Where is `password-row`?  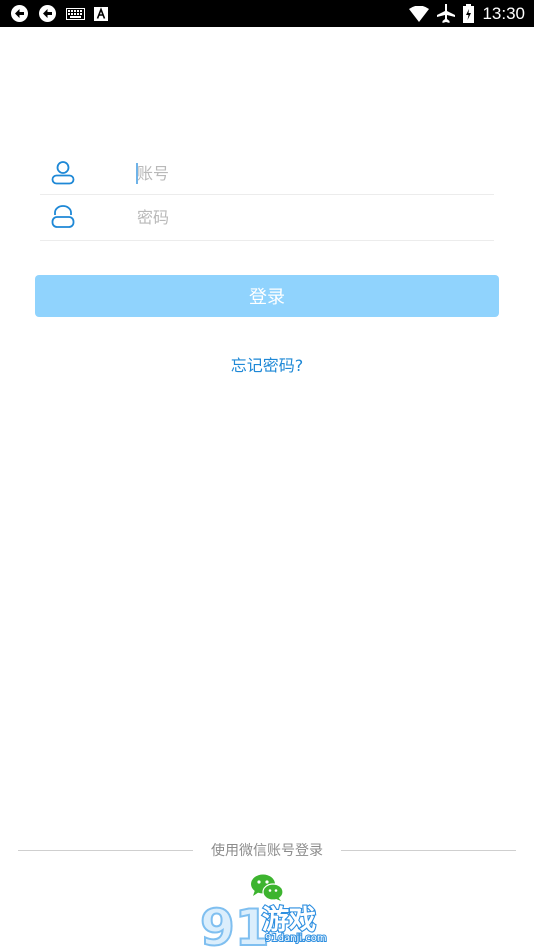 password-row is located at coordinates (267, 218).